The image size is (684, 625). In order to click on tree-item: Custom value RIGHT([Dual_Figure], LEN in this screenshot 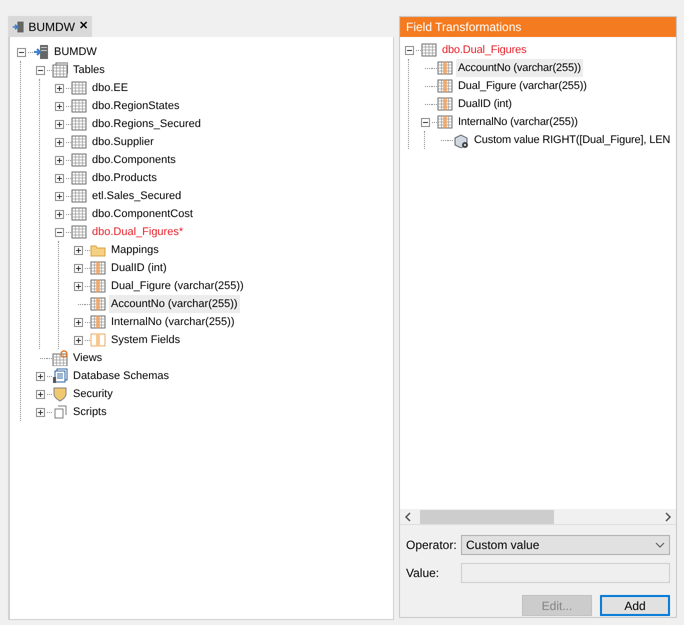, I will do `click(572, 140)`.